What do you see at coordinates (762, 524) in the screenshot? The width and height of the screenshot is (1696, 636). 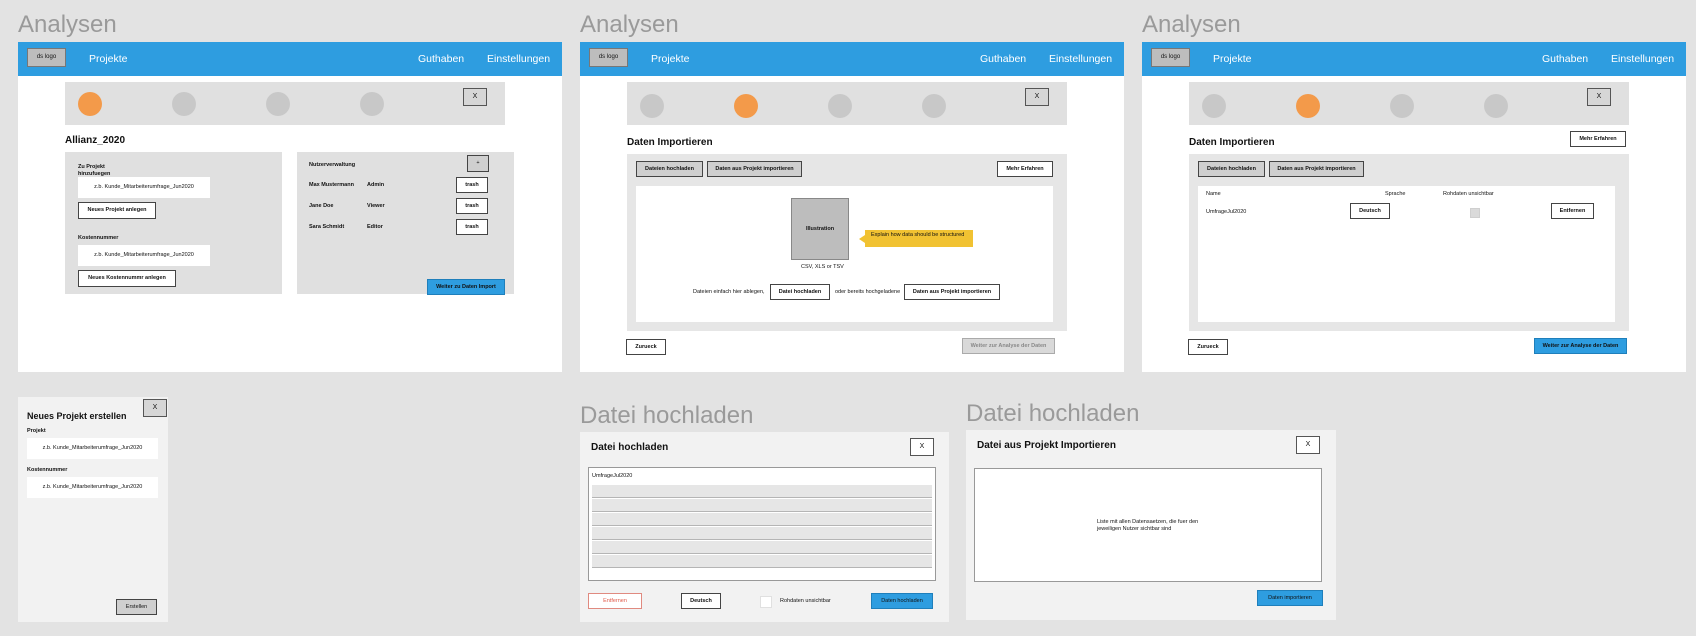 I see `file-list: UmfrageJul2020` at bounding box center [762, 524].